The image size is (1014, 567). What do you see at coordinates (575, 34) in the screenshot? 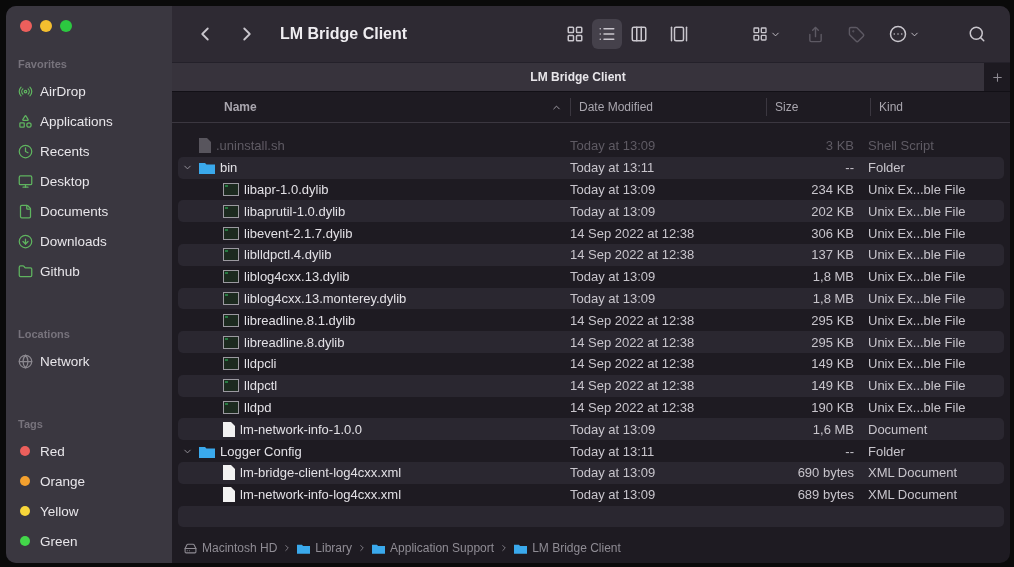
I see `icons-view-icon` at bounding box center [575, 34].